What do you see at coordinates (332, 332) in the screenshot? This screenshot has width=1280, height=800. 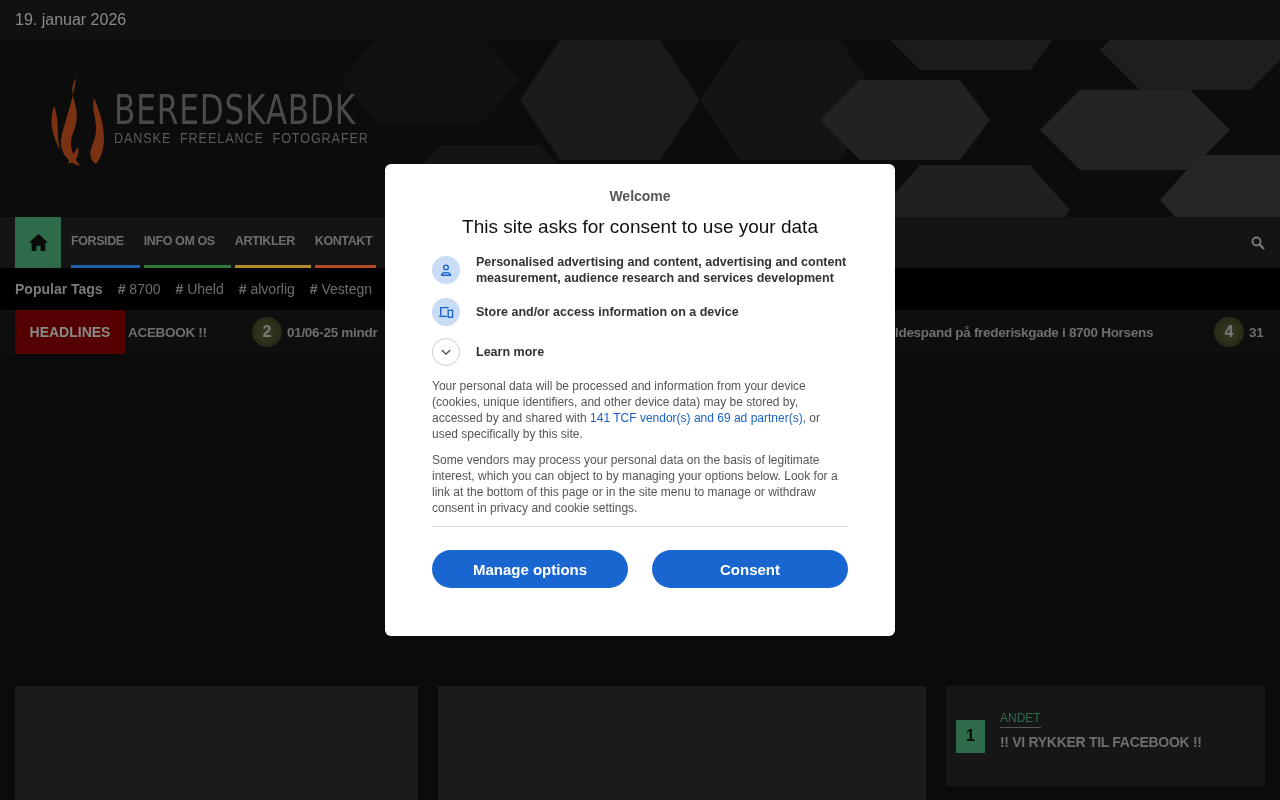 I see `headline-link: 01/06-25 mindr` at bounding box center [332, 332].